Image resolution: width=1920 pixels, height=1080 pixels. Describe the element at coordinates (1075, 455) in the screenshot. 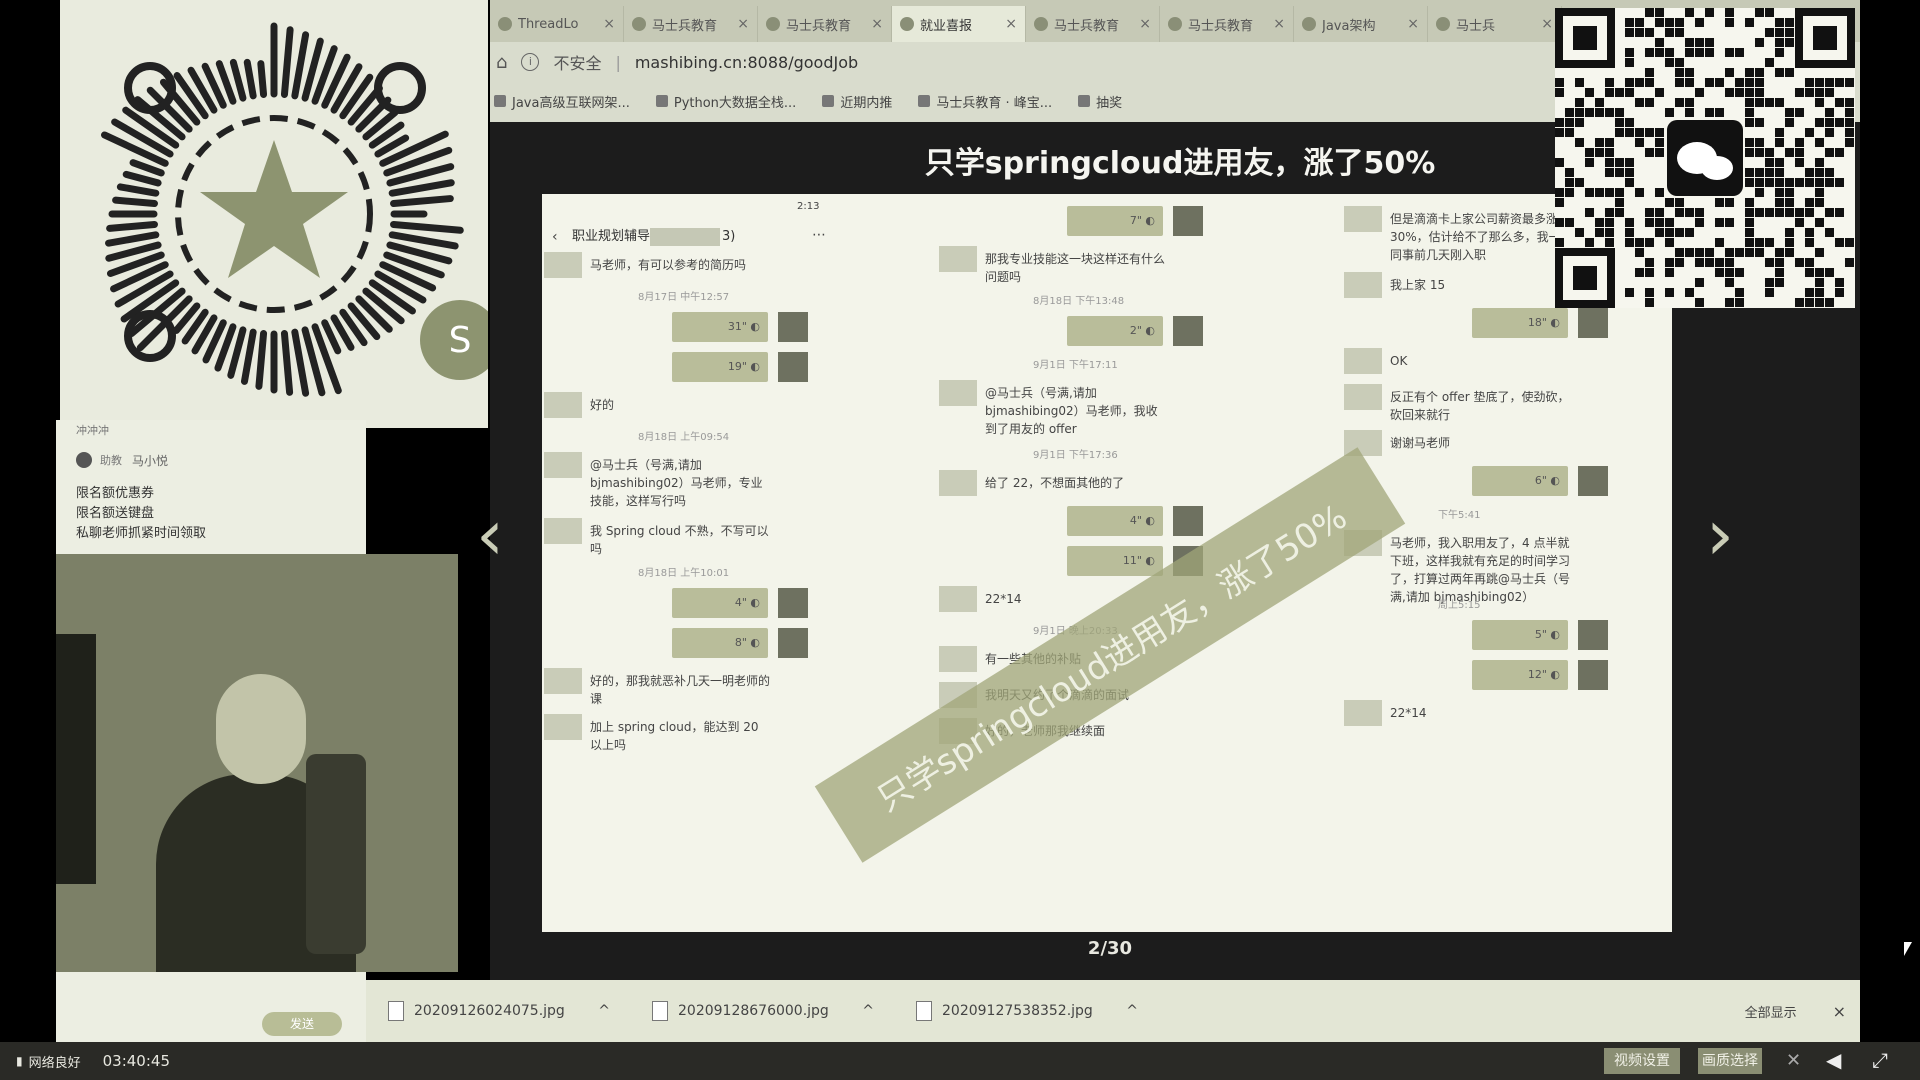

I see `chat-timestamp: 9月1日 下午17:36` at that location.